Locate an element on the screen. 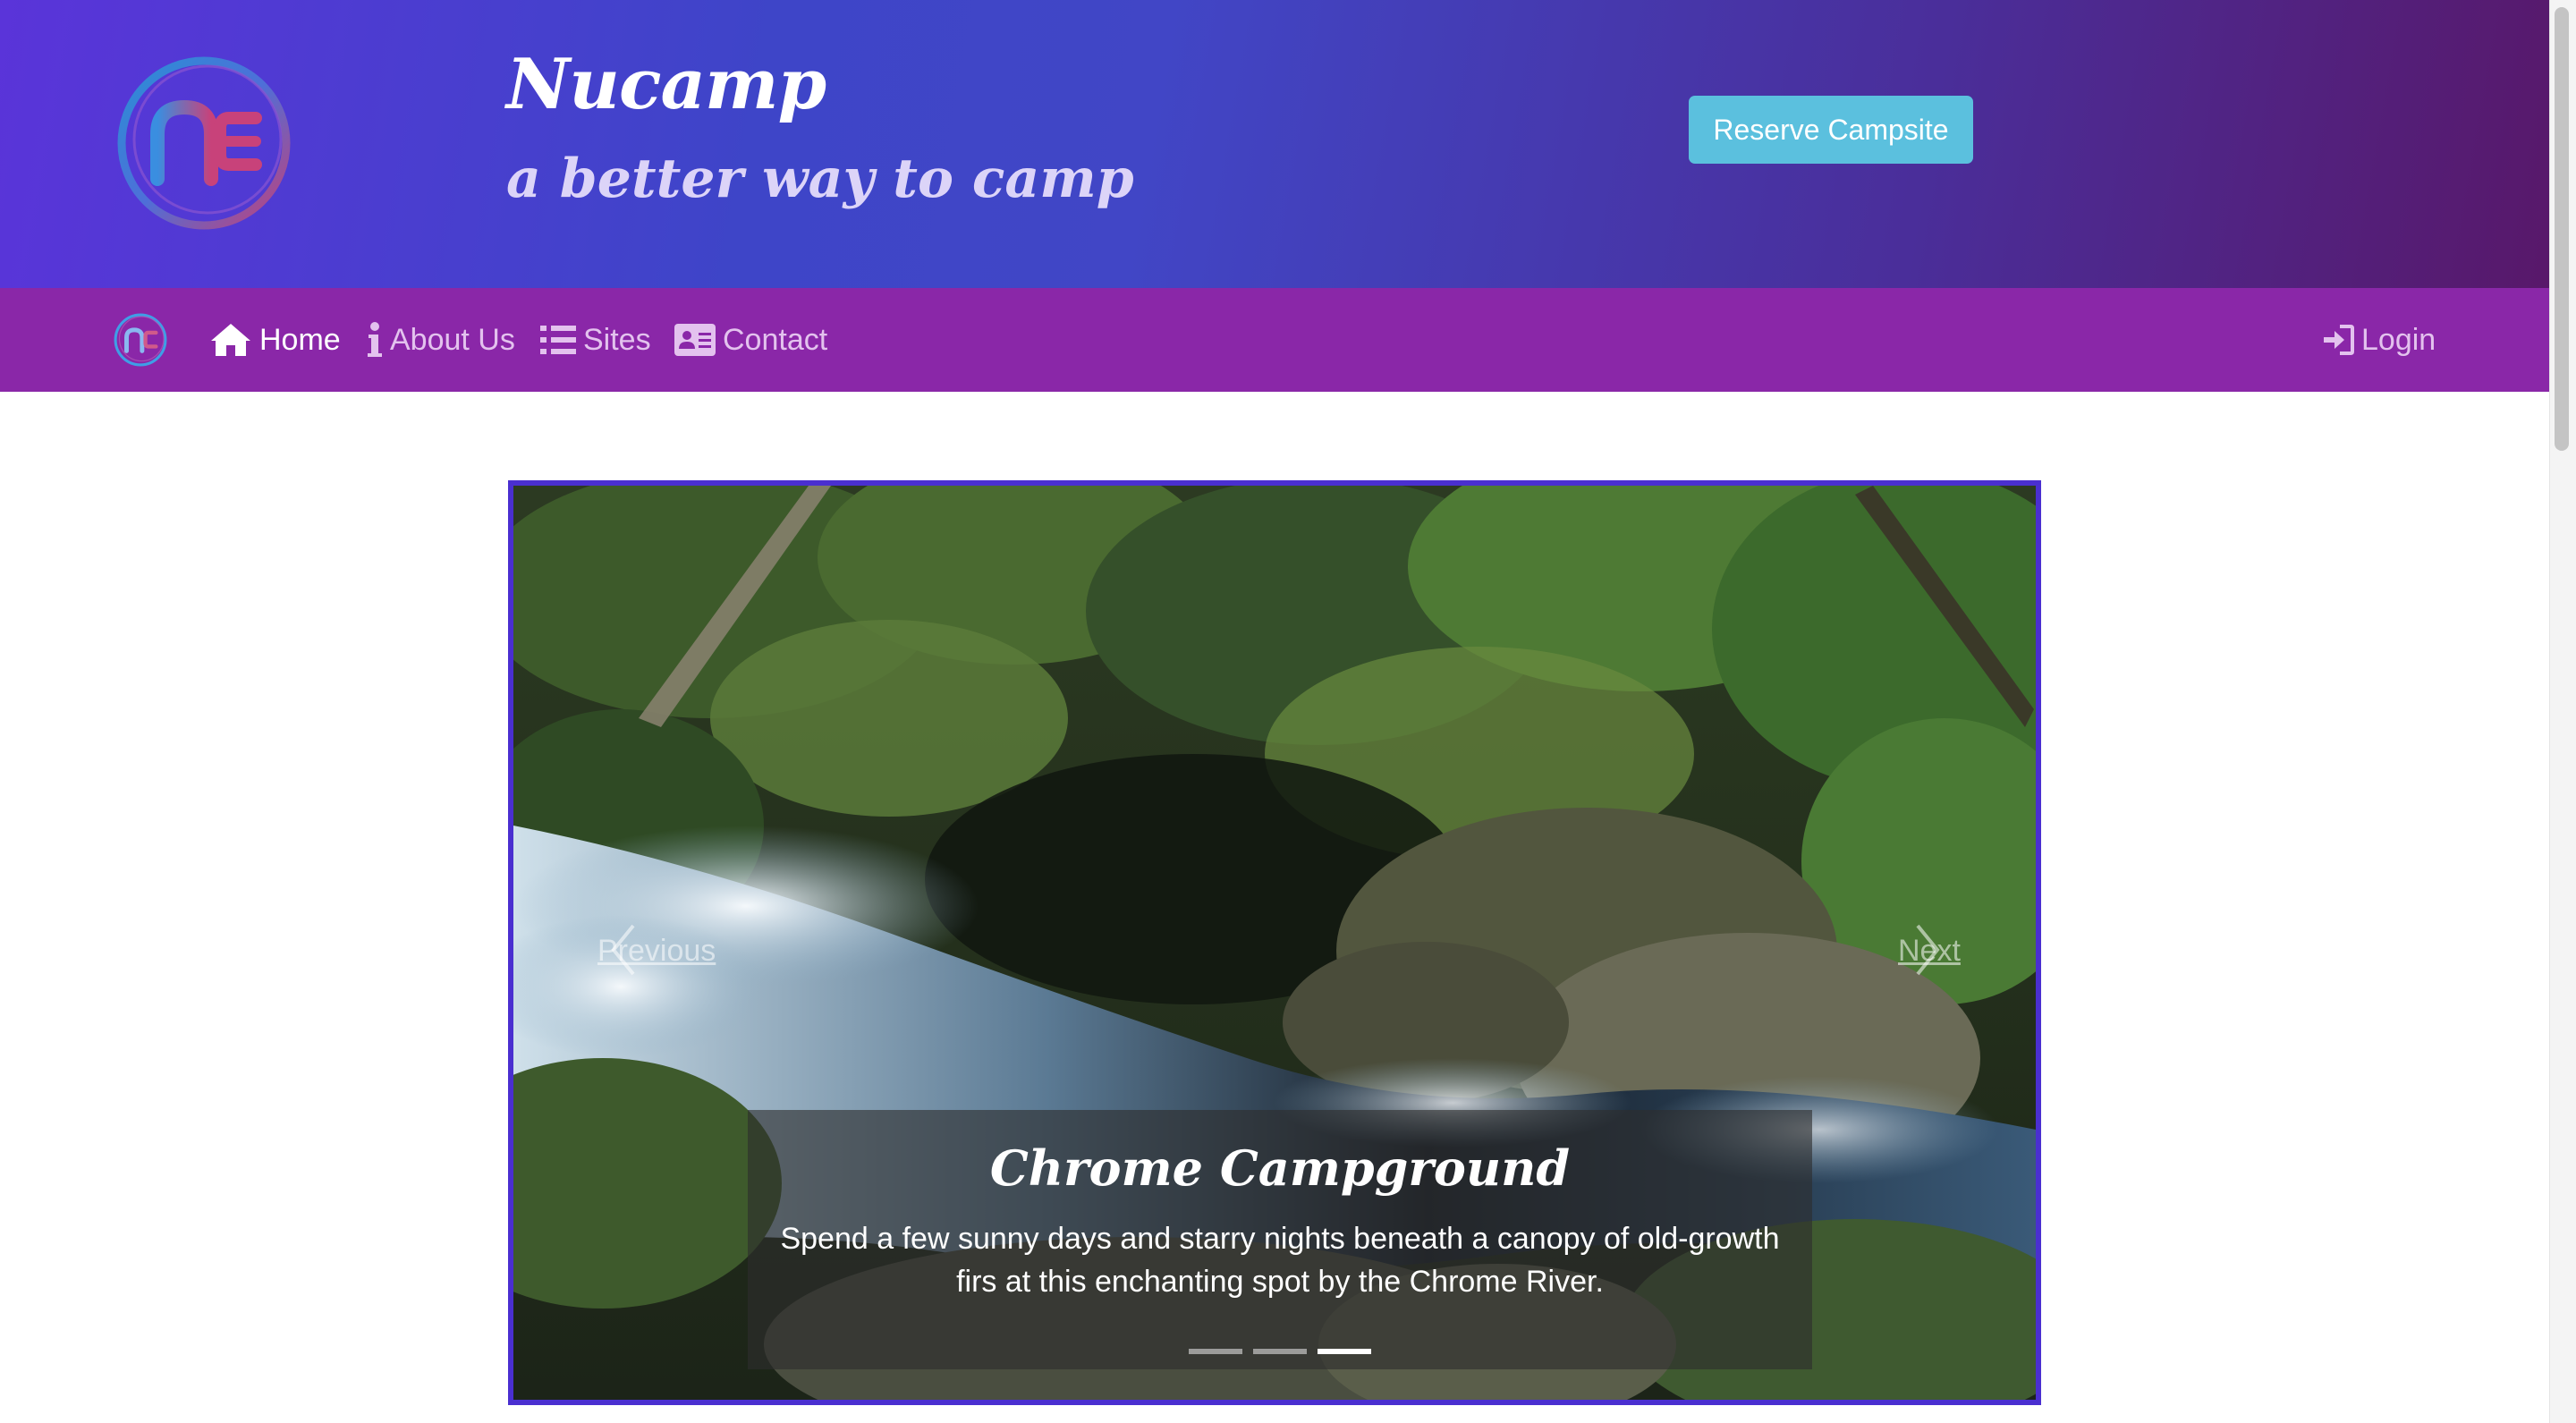 The width and height of the screenshot is (2576, 1423). page-scrollbar-thumb is located at coordinates (2562, 229).